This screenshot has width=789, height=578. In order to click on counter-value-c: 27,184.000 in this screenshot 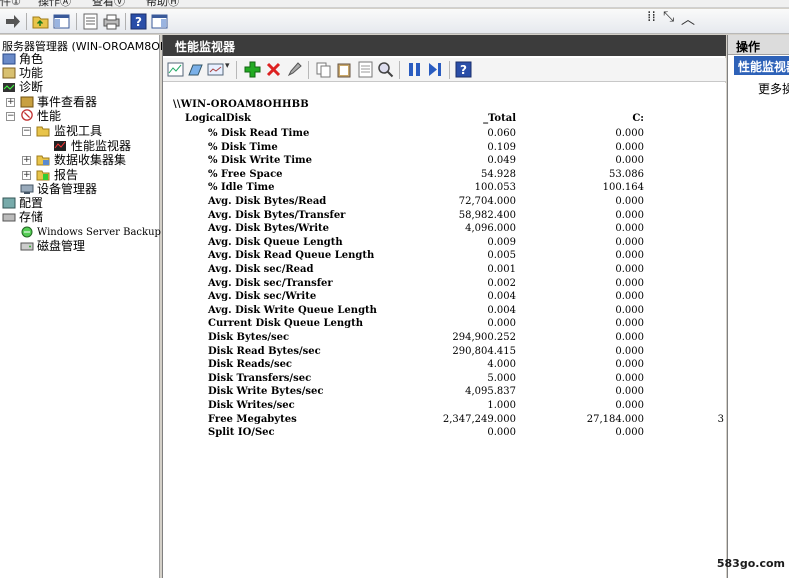, I will do `click(615, 419)`.